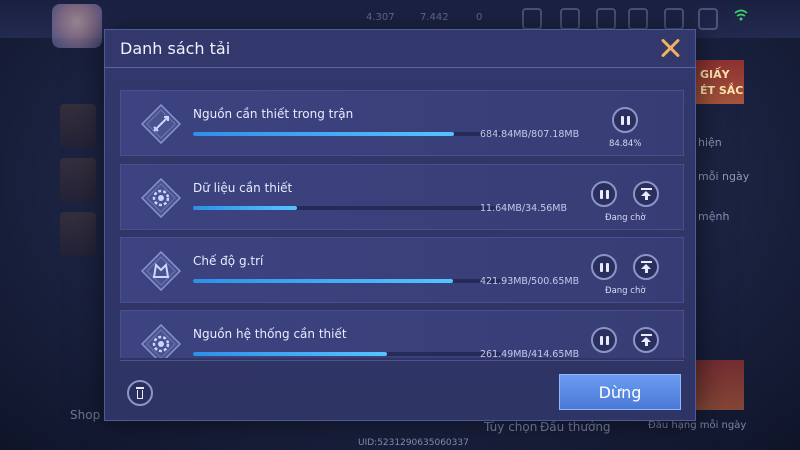  What do you see at coordinates (402, 360) in the screenshot?
I see `footer-divider` at bounding box center [402, 360].